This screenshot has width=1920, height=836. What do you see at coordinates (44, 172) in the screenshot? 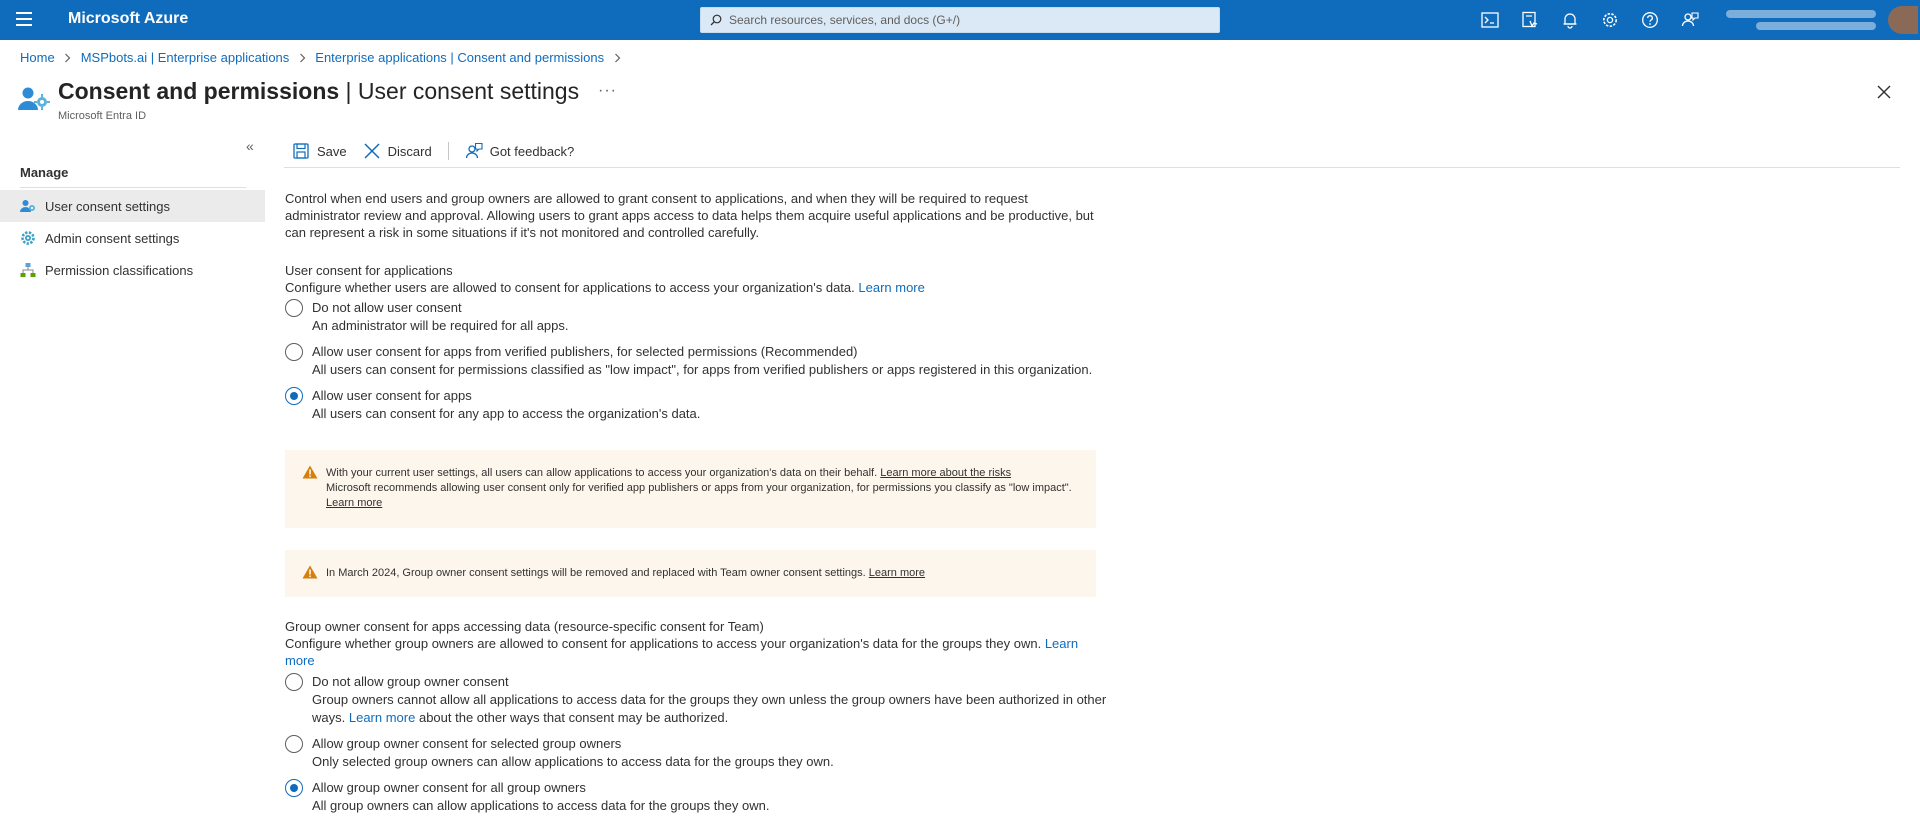
I see `sidebar-heading: Manage` at bounding box center [44, 172].